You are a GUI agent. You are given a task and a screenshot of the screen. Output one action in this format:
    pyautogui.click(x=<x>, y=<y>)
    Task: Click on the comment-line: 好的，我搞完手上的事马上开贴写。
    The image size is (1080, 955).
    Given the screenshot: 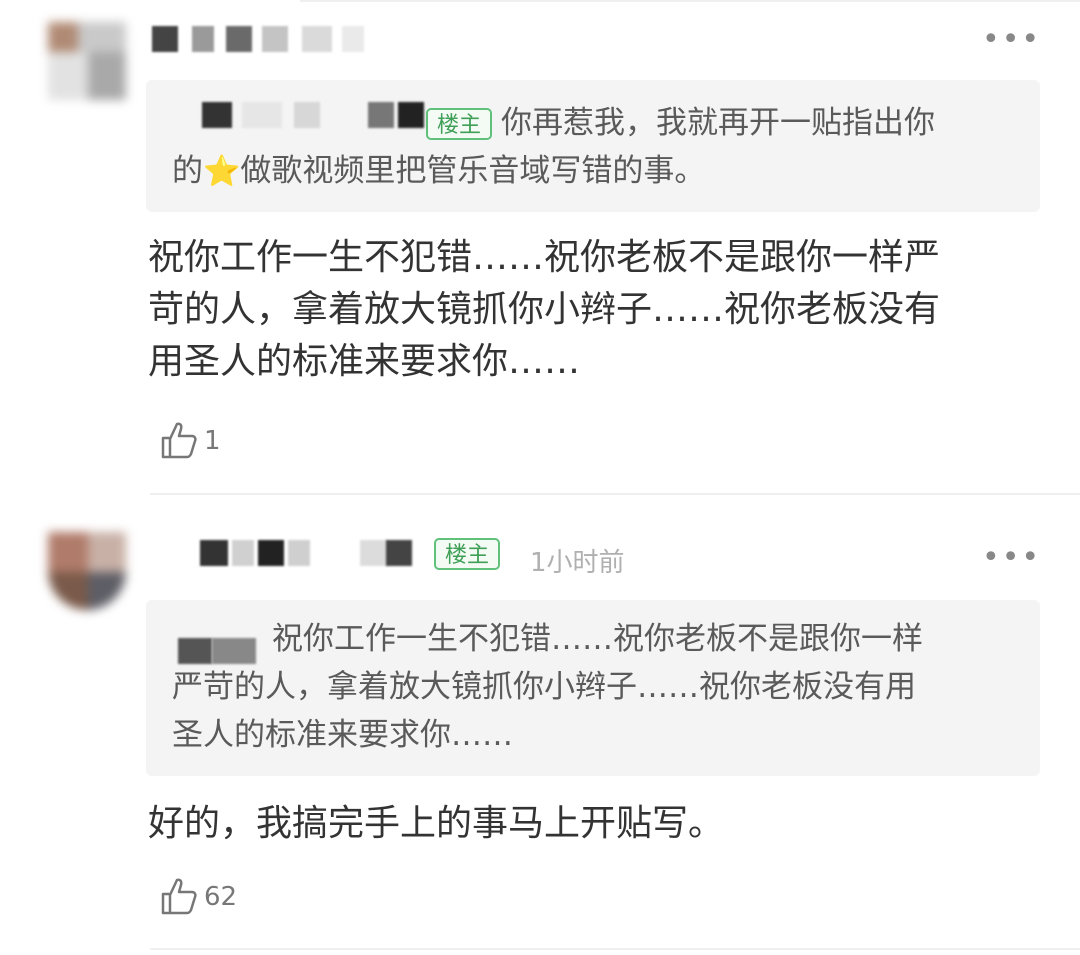 What is the action you would take?
    pyautogui.click(x=436, y=823)
    